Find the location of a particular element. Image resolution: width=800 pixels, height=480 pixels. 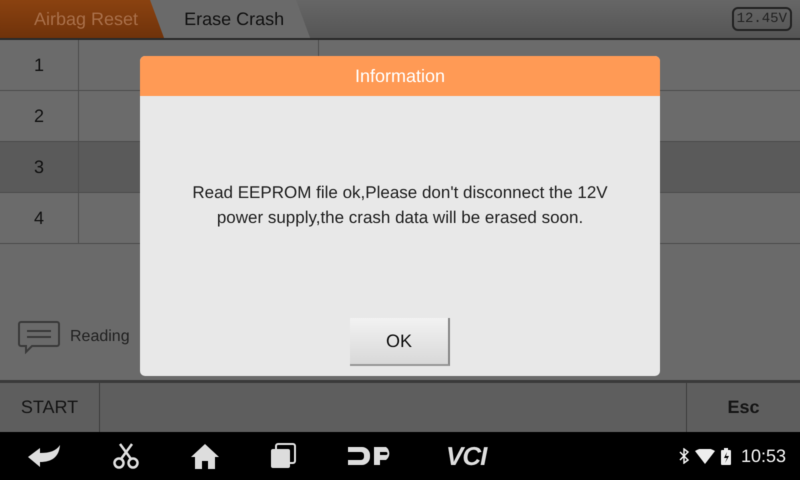

back-icon is located at coordinates (44, 456).